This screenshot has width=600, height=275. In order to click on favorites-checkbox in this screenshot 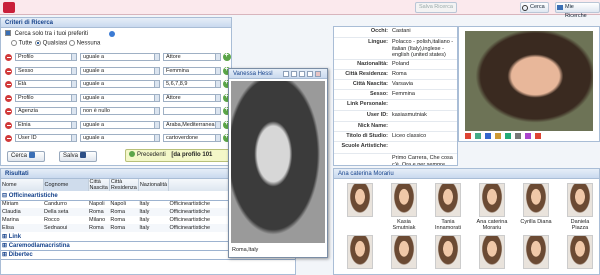, I will do `click(8, 33)`.